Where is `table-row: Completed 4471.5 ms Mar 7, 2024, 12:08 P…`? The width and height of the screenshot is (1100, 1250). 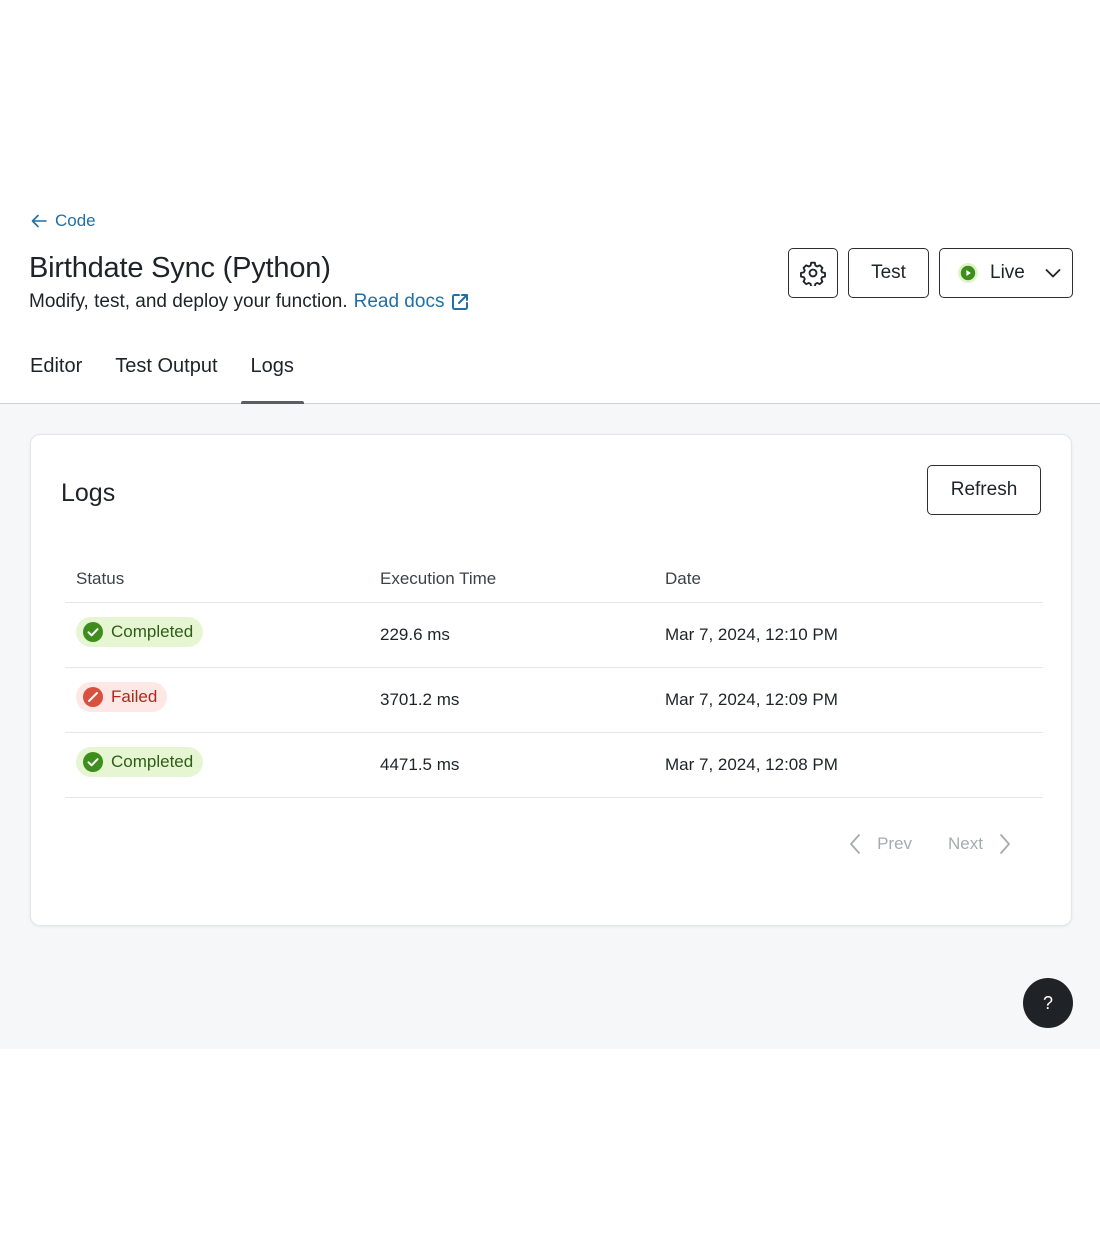
table-row: Completed 4471.5 ms Mar 7, 2024, 12:08 P… is located at coordinates (554, 765).